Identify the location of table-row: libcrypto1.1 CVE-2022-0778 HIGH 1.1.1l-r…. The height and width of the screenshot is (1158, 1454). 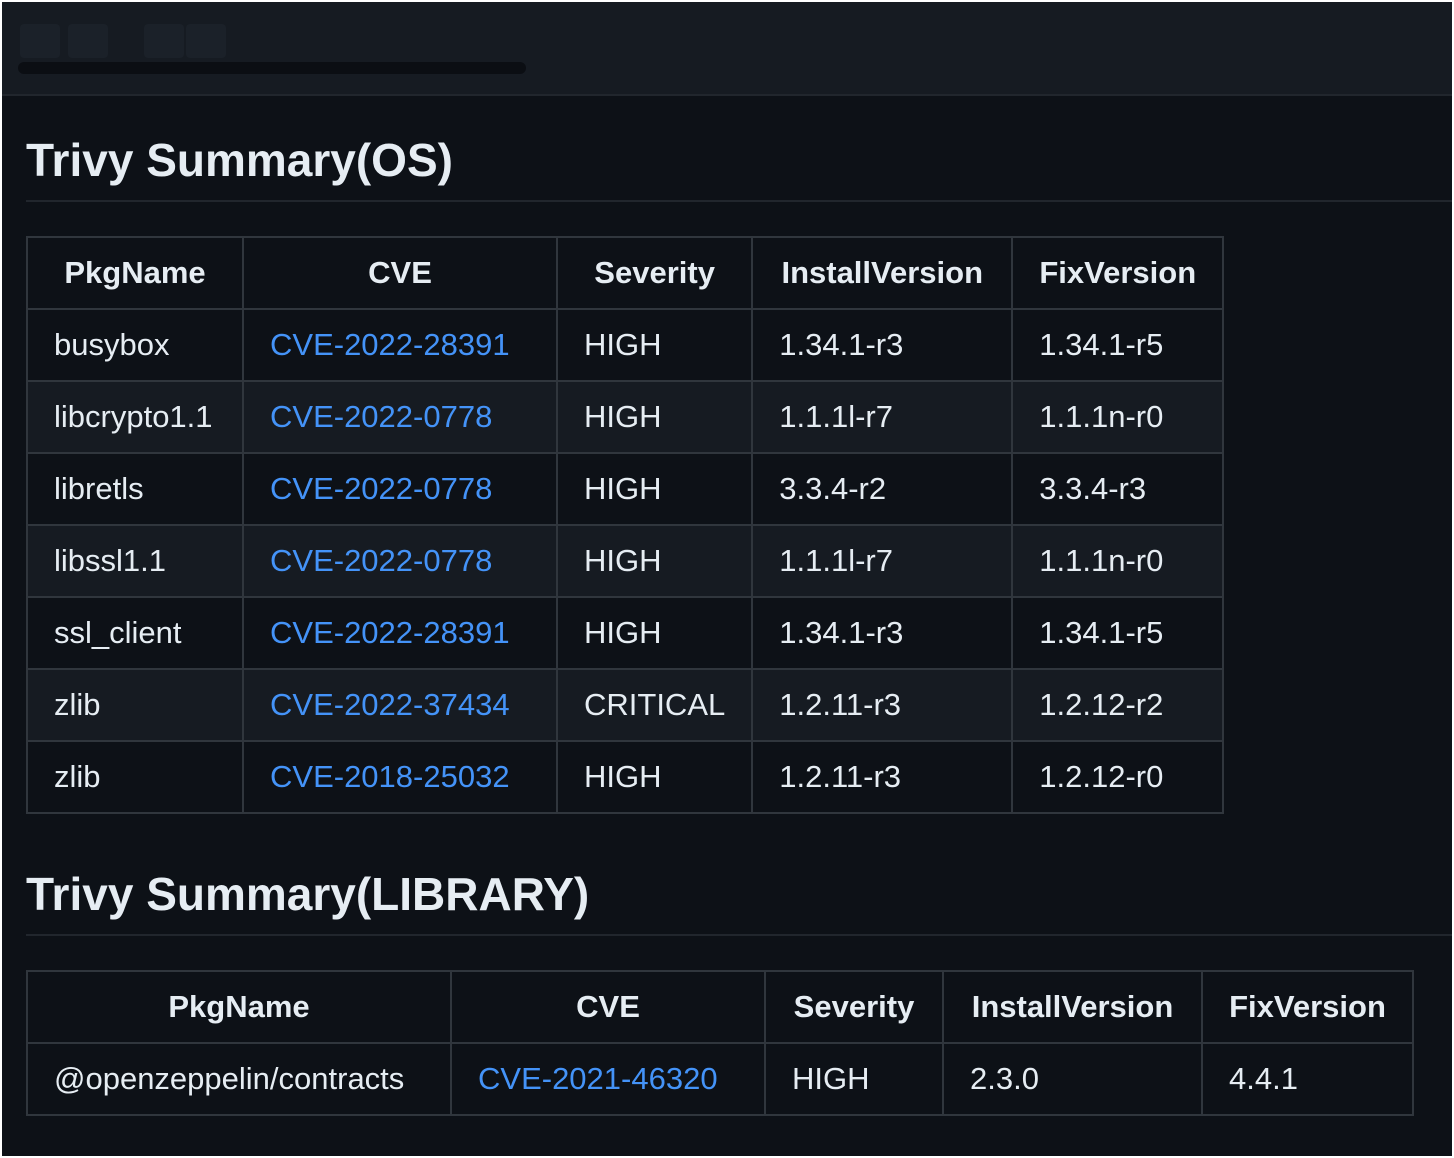
(625, 417).